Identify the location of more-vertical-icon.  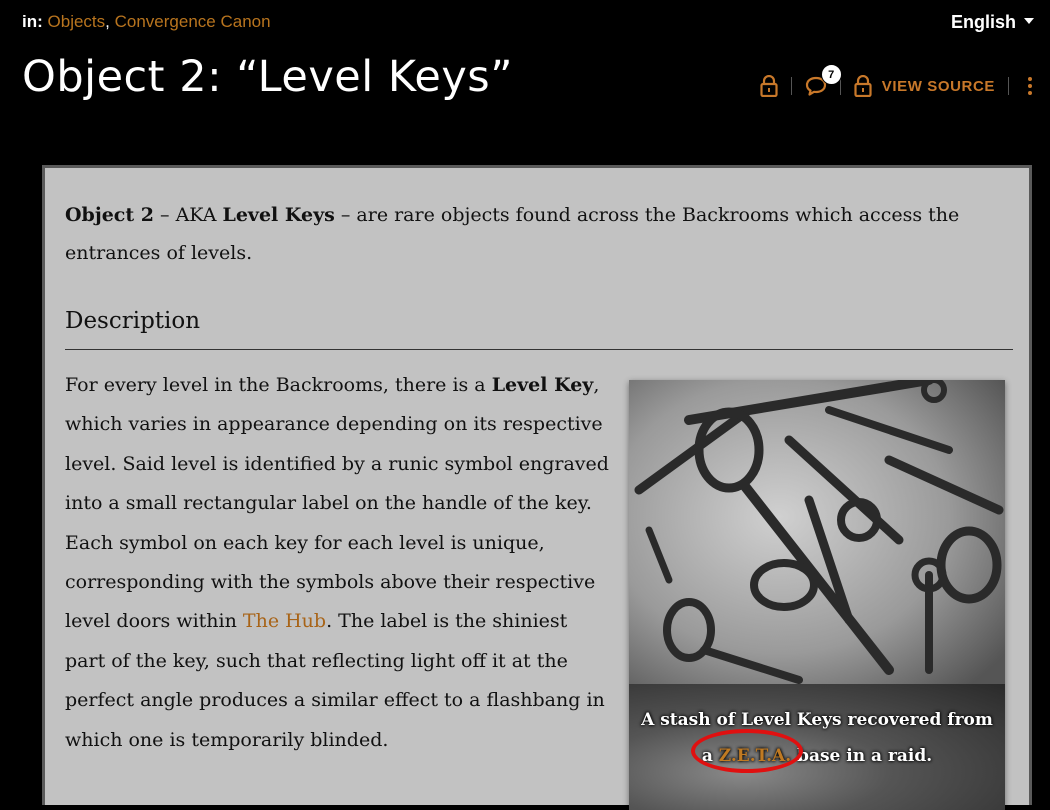
(1030, 86).